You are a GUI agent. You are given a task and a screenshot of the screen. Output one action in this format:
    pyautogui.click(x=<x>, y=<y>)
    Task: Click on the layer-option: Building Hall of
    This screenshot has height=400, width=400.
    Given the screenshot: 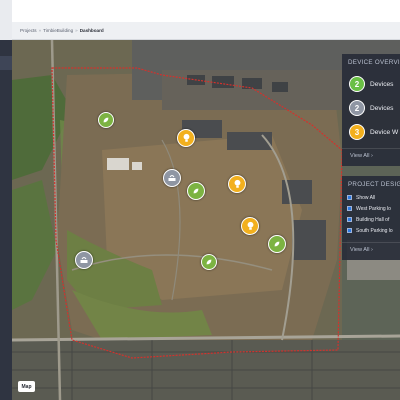 What is the action you would take?
    pyautogui.click(x=371, y=219)
    